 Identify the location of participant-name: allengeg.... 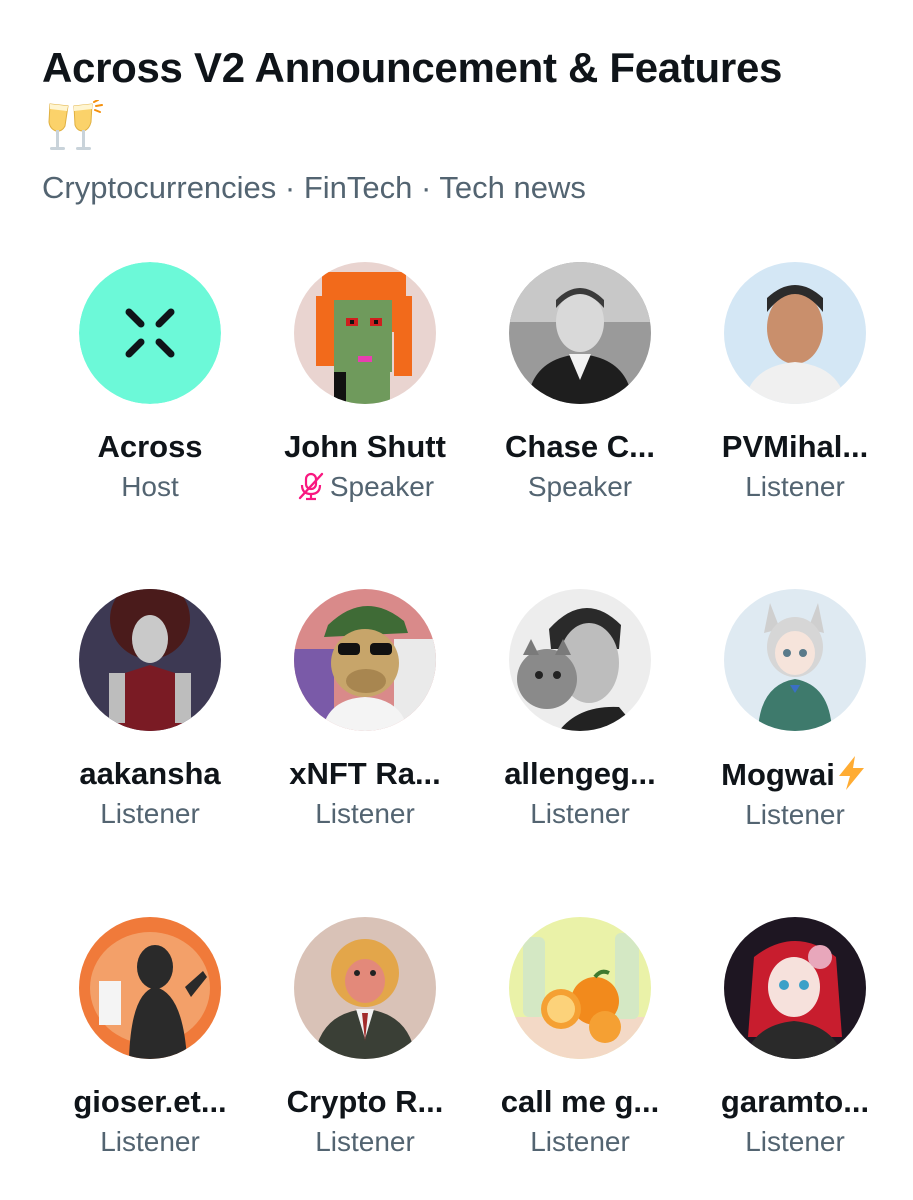
(580, 773).